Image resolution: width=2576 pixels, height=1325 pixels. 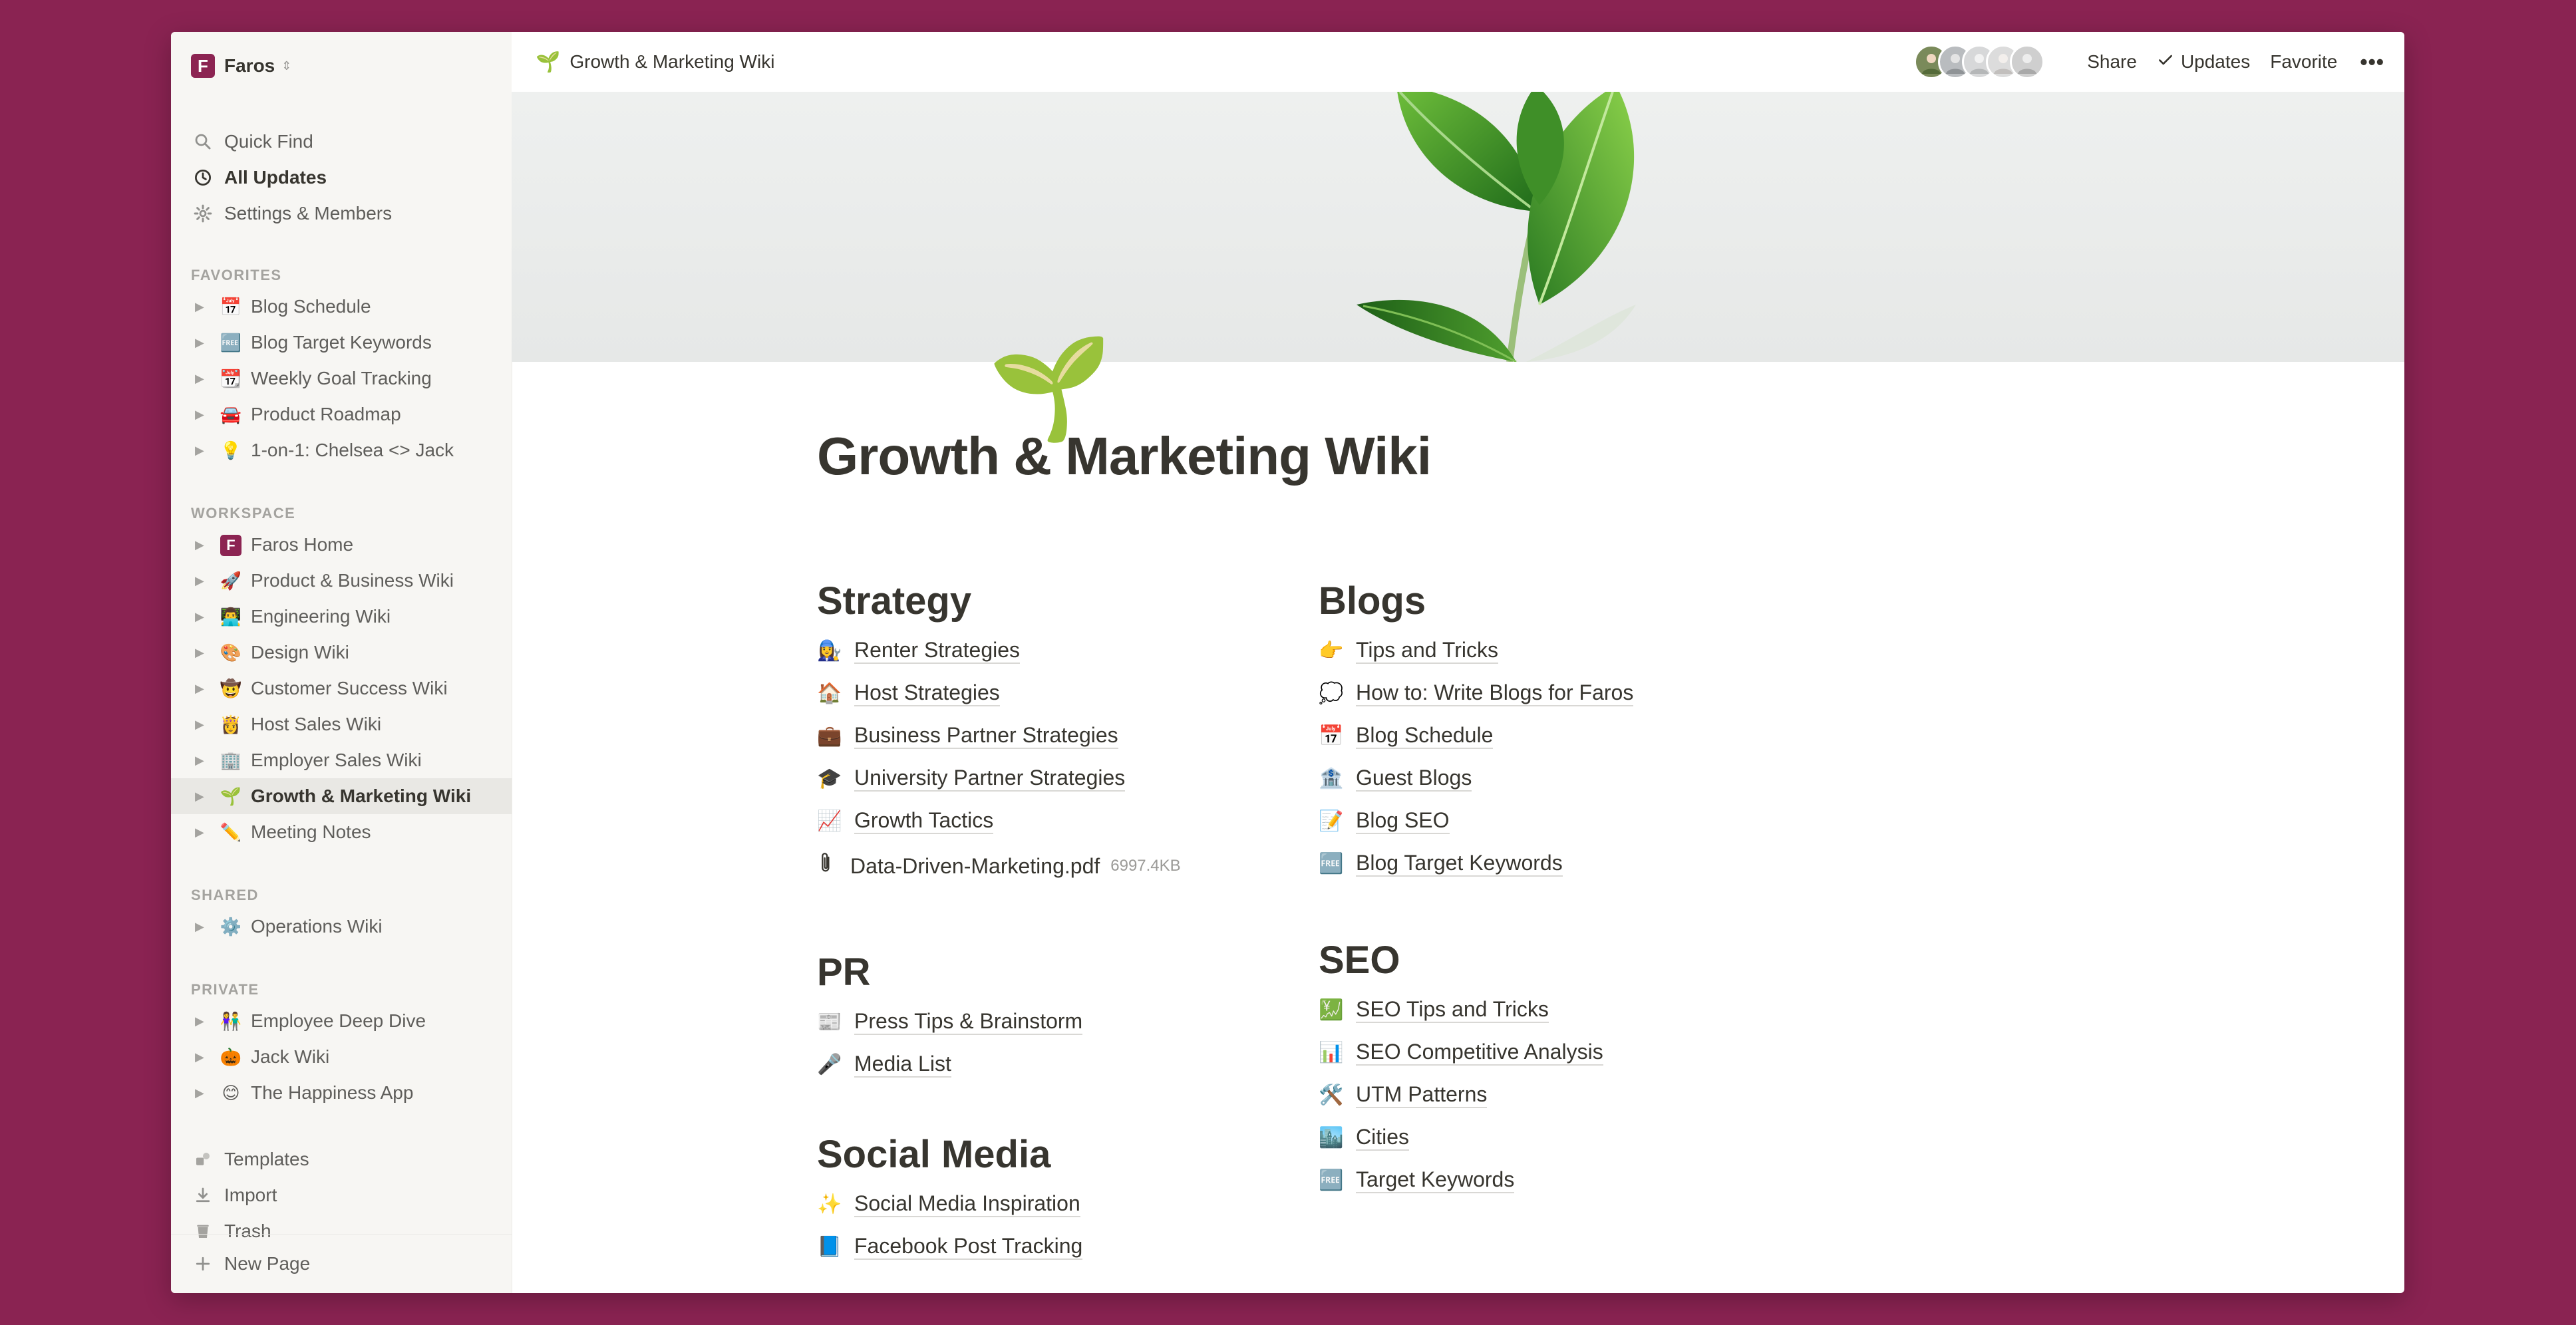 I want to click on page-link-label: Blog SEO, so click(x=1403, y=821).